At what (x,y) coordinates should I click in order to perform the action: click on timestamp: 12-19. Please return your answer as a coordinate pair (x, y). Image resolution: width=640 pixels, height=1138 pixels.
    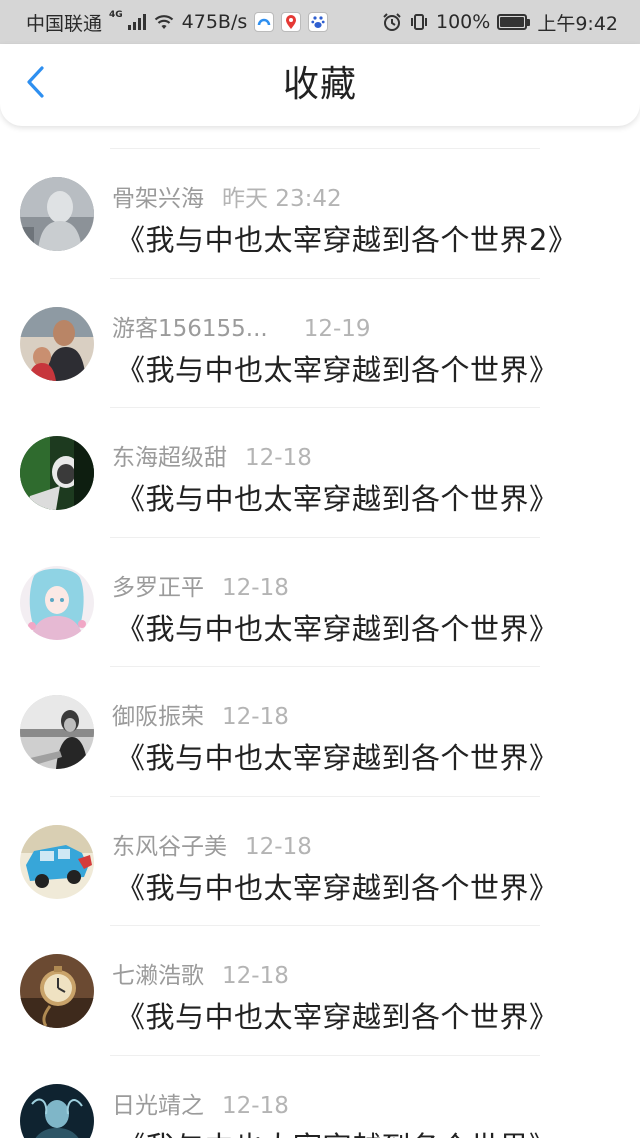
    Looking at the image, I should click on (337, 328).